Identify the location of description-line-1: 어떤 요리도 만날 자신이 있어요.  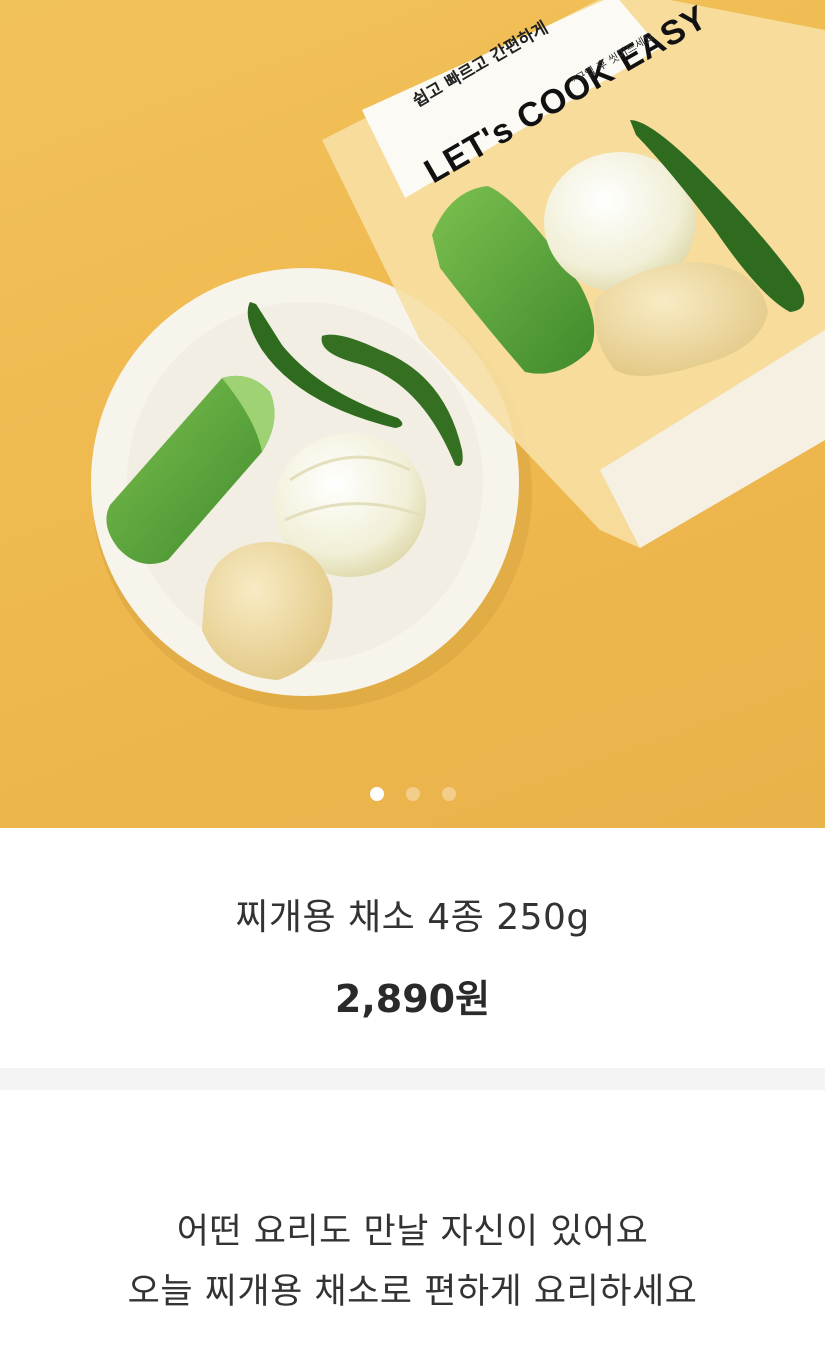
(412, 1232).